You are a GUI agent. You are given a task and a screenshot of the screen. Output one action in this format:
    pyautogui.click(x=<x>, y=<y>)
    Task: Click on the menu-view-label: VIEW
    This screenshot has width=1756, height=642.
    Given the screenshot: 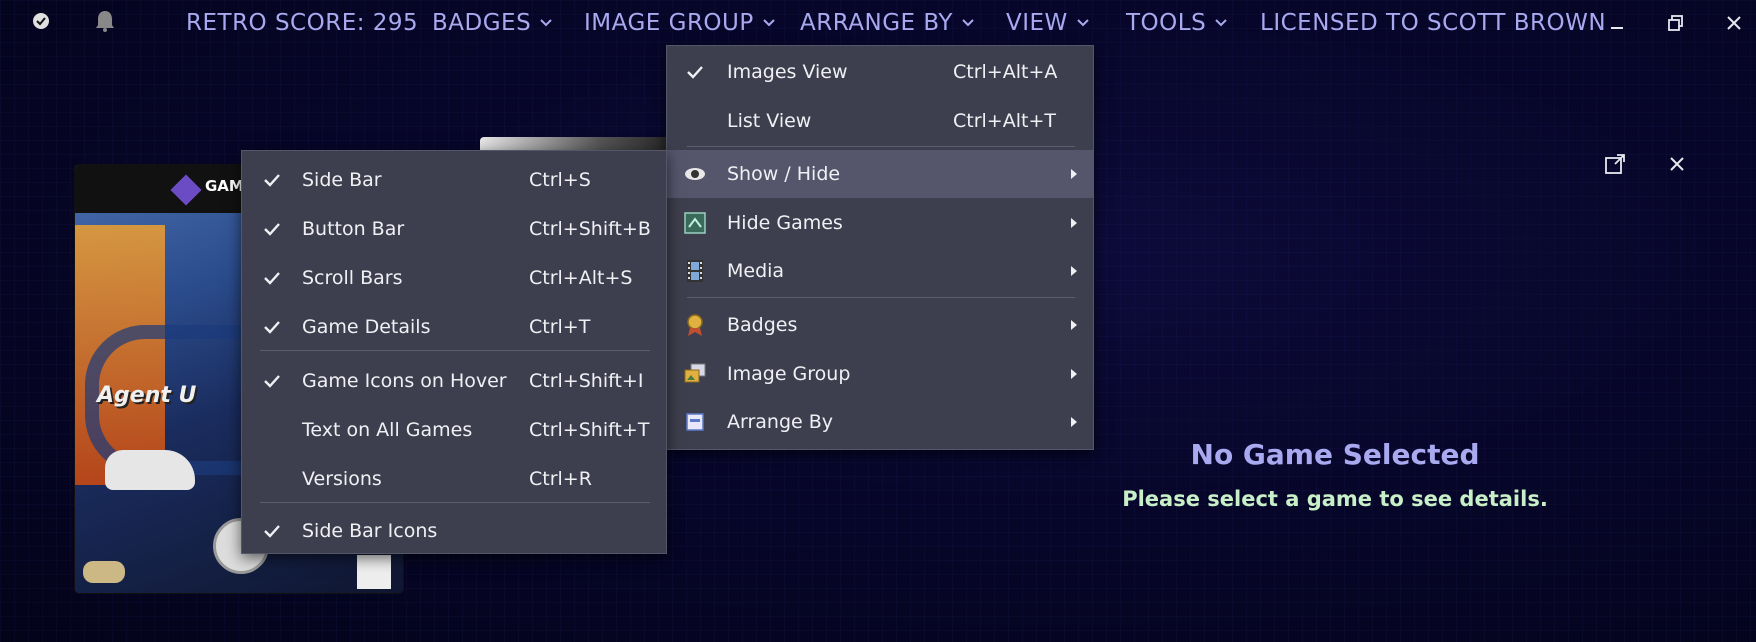 What is the action you would take?
    pyautogui.click(x=1037, y=23)
    